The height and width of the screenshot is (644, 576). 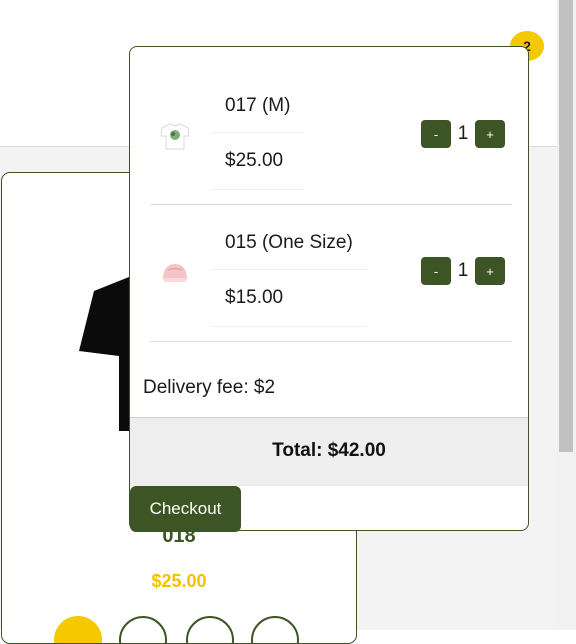 What do you see at coordinates (175, 273) in the screenshot?
I see `pink-cap-icon` at bounding box center [175, 273].